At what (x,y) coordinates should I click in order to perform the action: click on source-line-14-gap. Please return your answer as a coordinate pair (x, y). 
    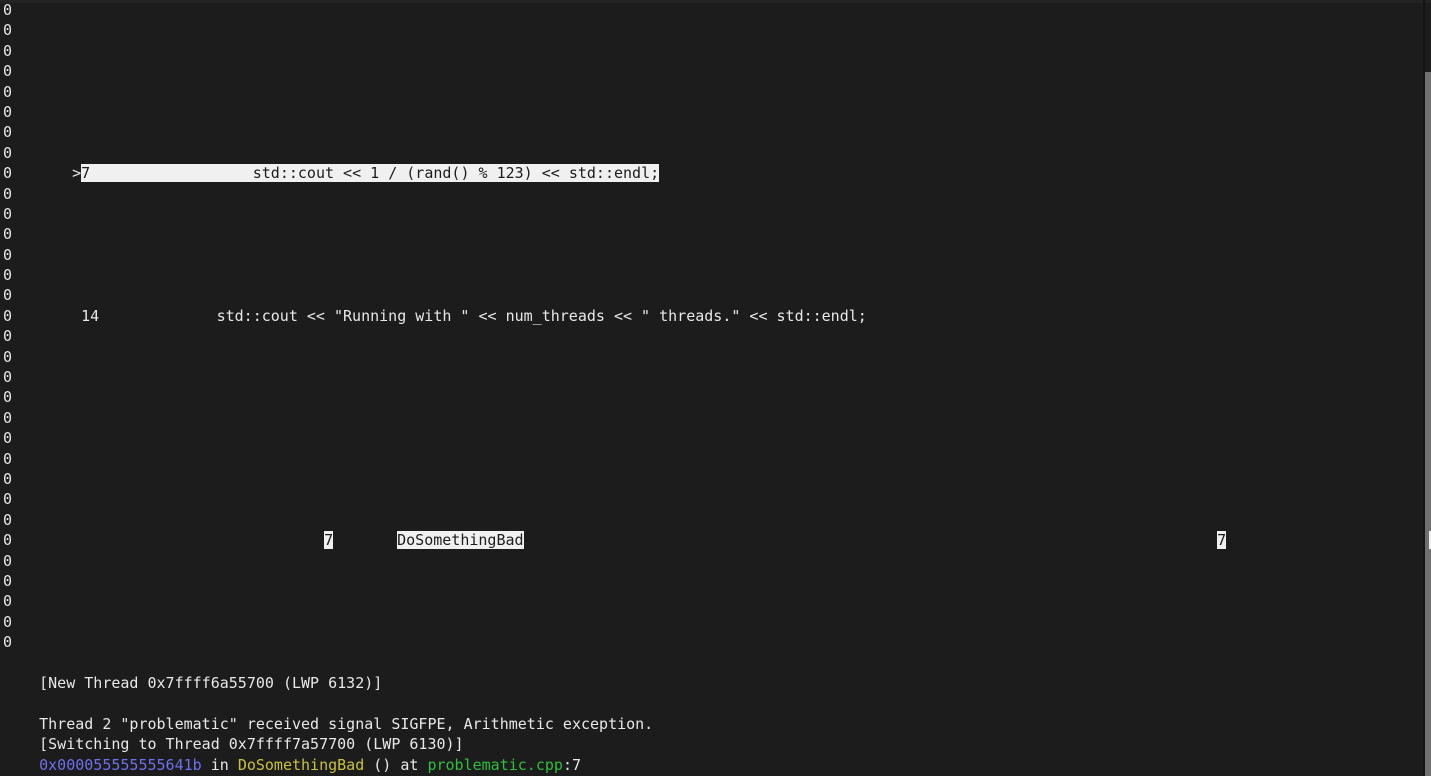
    Looking at the image, I should click on (157, 316).